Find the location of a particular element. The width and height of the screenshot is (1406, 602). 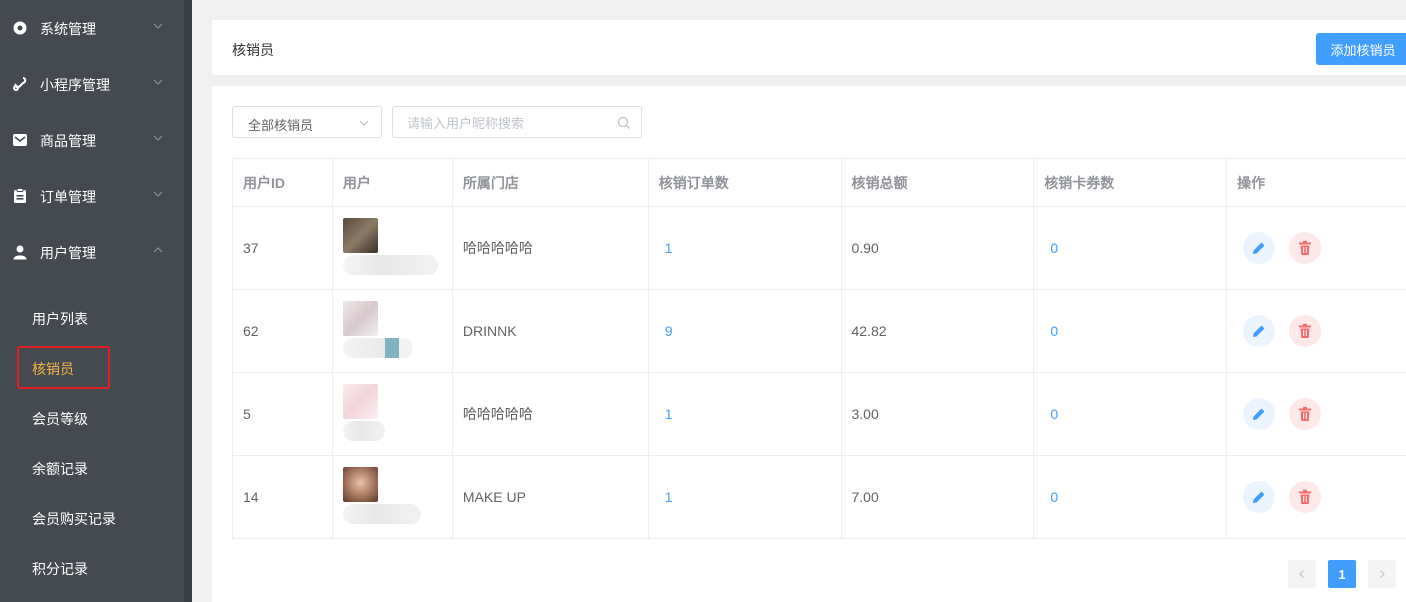

clipboard-icon is located at coordinates (20, 195).